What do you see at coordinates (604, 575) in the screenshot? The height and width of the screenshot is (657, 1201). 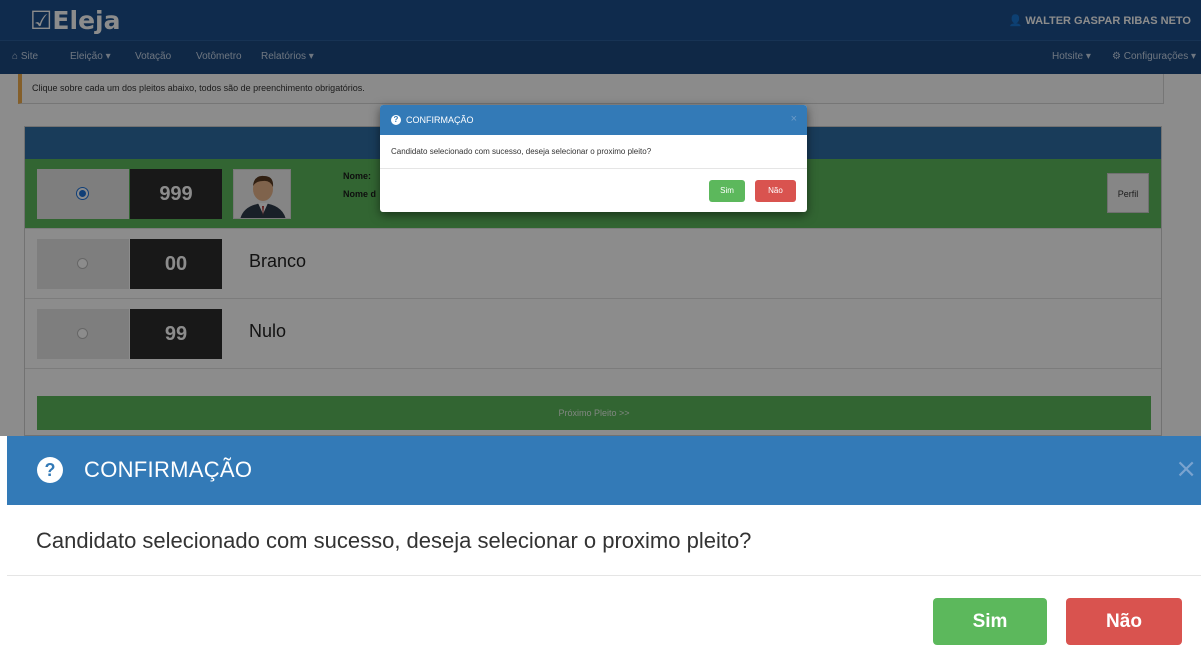 I see `dialog-divider` at bounding box center [604, 575].